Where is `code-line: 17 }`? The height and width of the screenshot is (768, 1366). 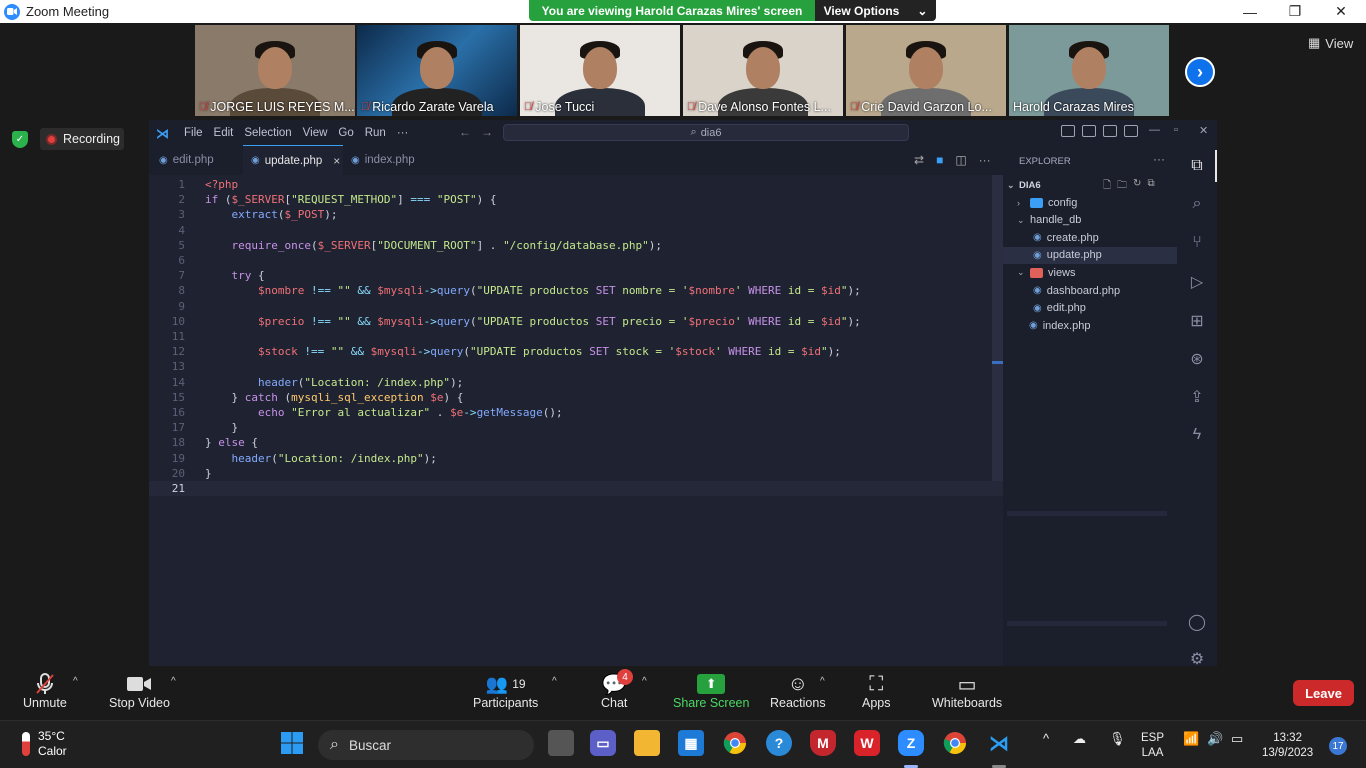 code-line: 17 } is located at coordinates (576, 427).